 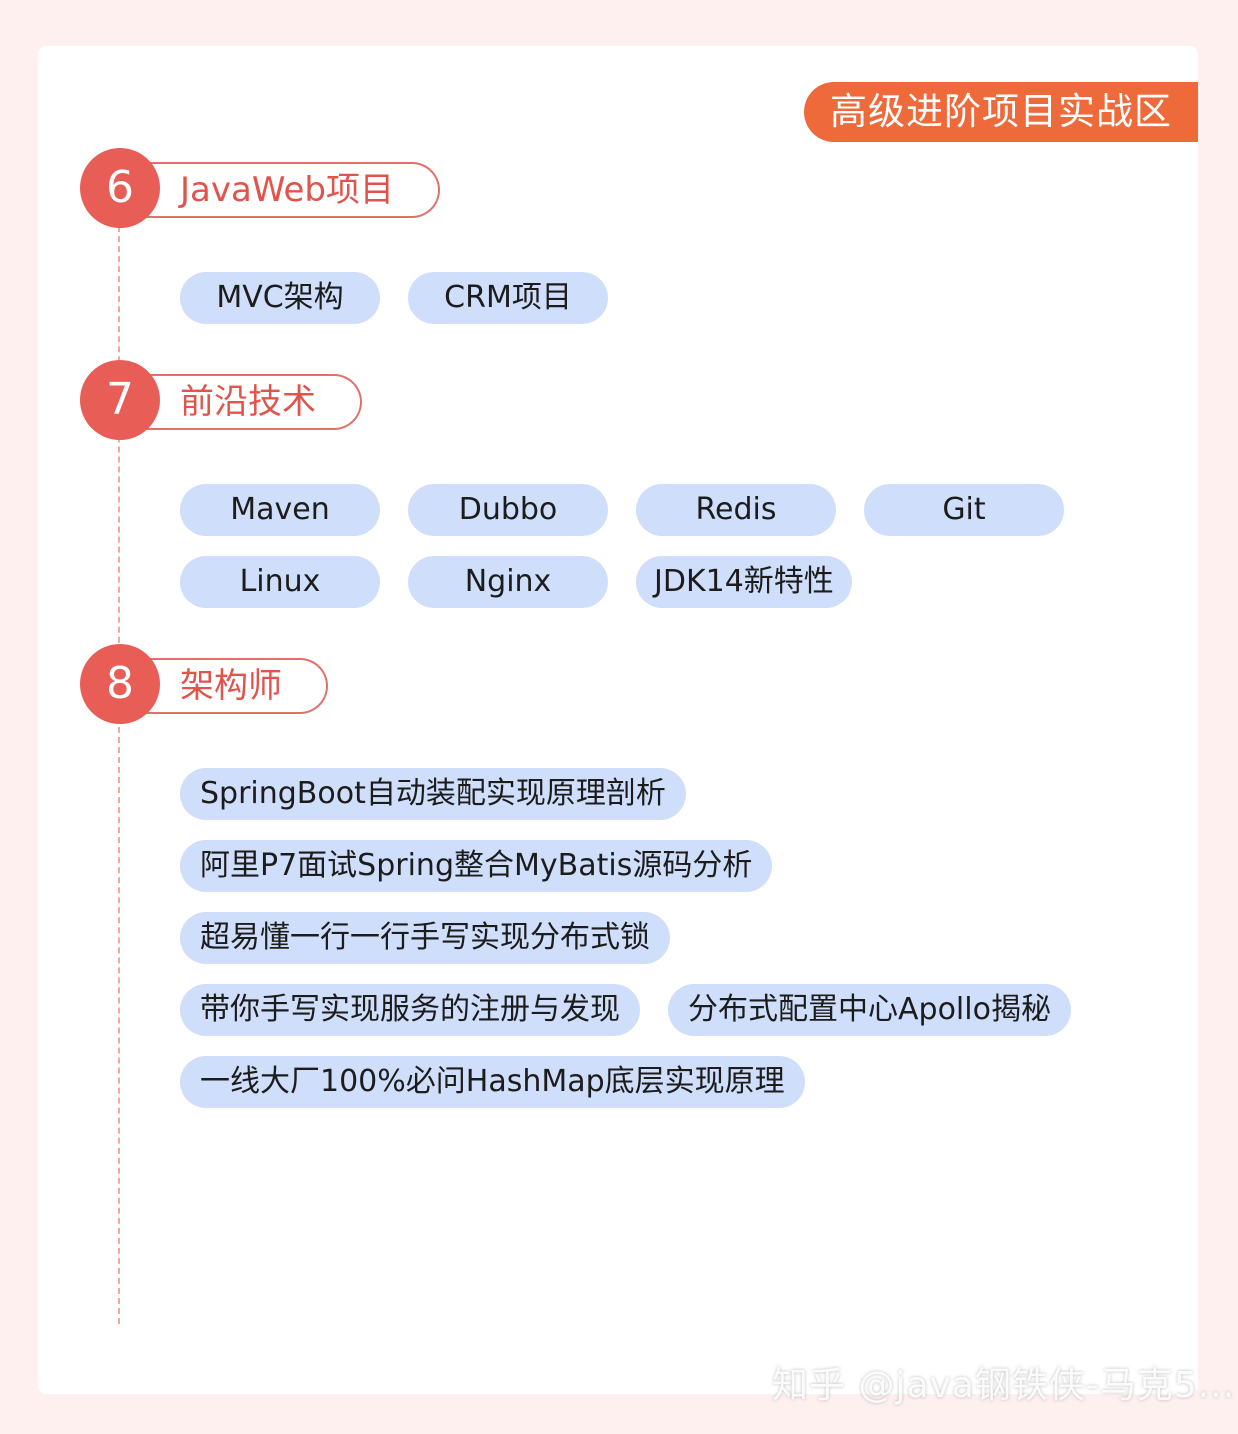 I want to click on section-8-number: 8, so click(x=120, y=684).